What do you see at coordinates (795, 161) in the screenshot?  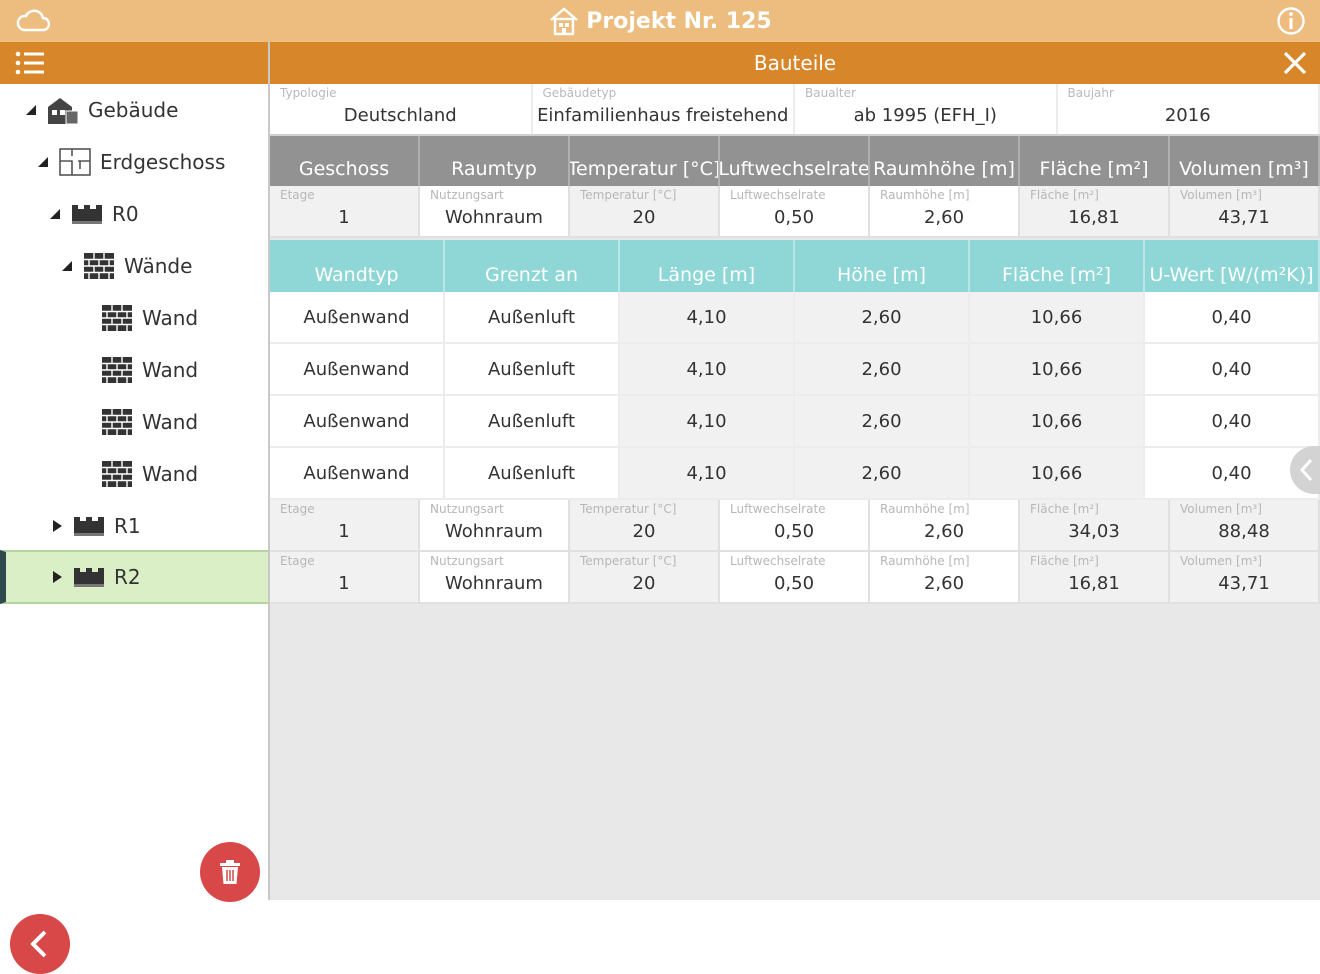 I see `column-header: Luftwechselrate` at bounding box center [795, 161].